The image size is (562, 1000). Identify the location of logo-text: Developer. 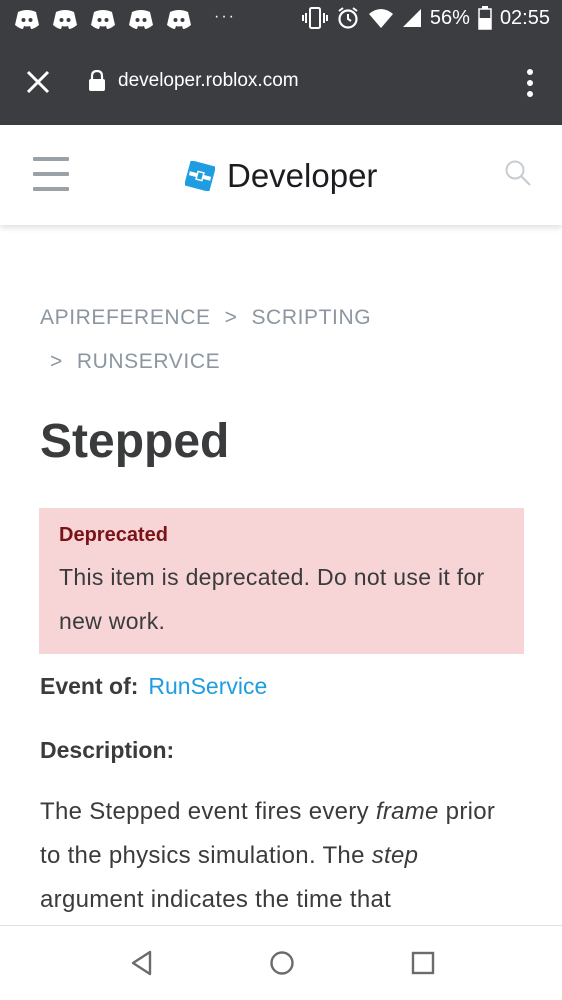
(302, 175).